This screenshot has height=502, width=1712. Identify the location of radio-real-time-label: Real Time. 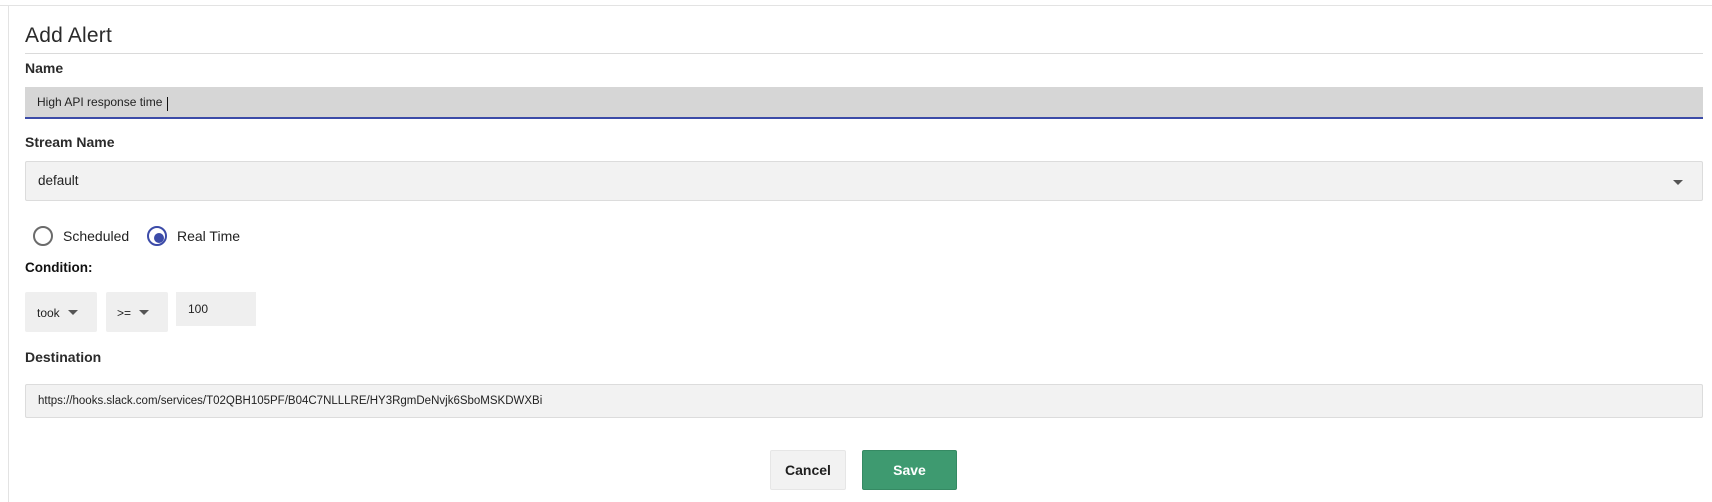
(209, 236).